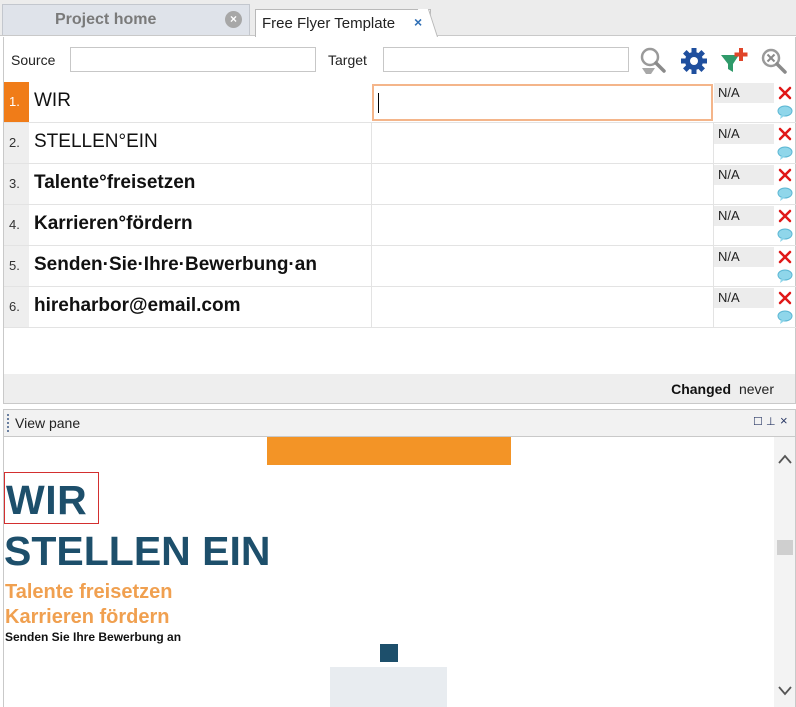 This screenshot has width=796, height=707. Describe the element at coordinates (771, 421) in the screenshot. I see `pin-pane-icon: ⊥` at that location.